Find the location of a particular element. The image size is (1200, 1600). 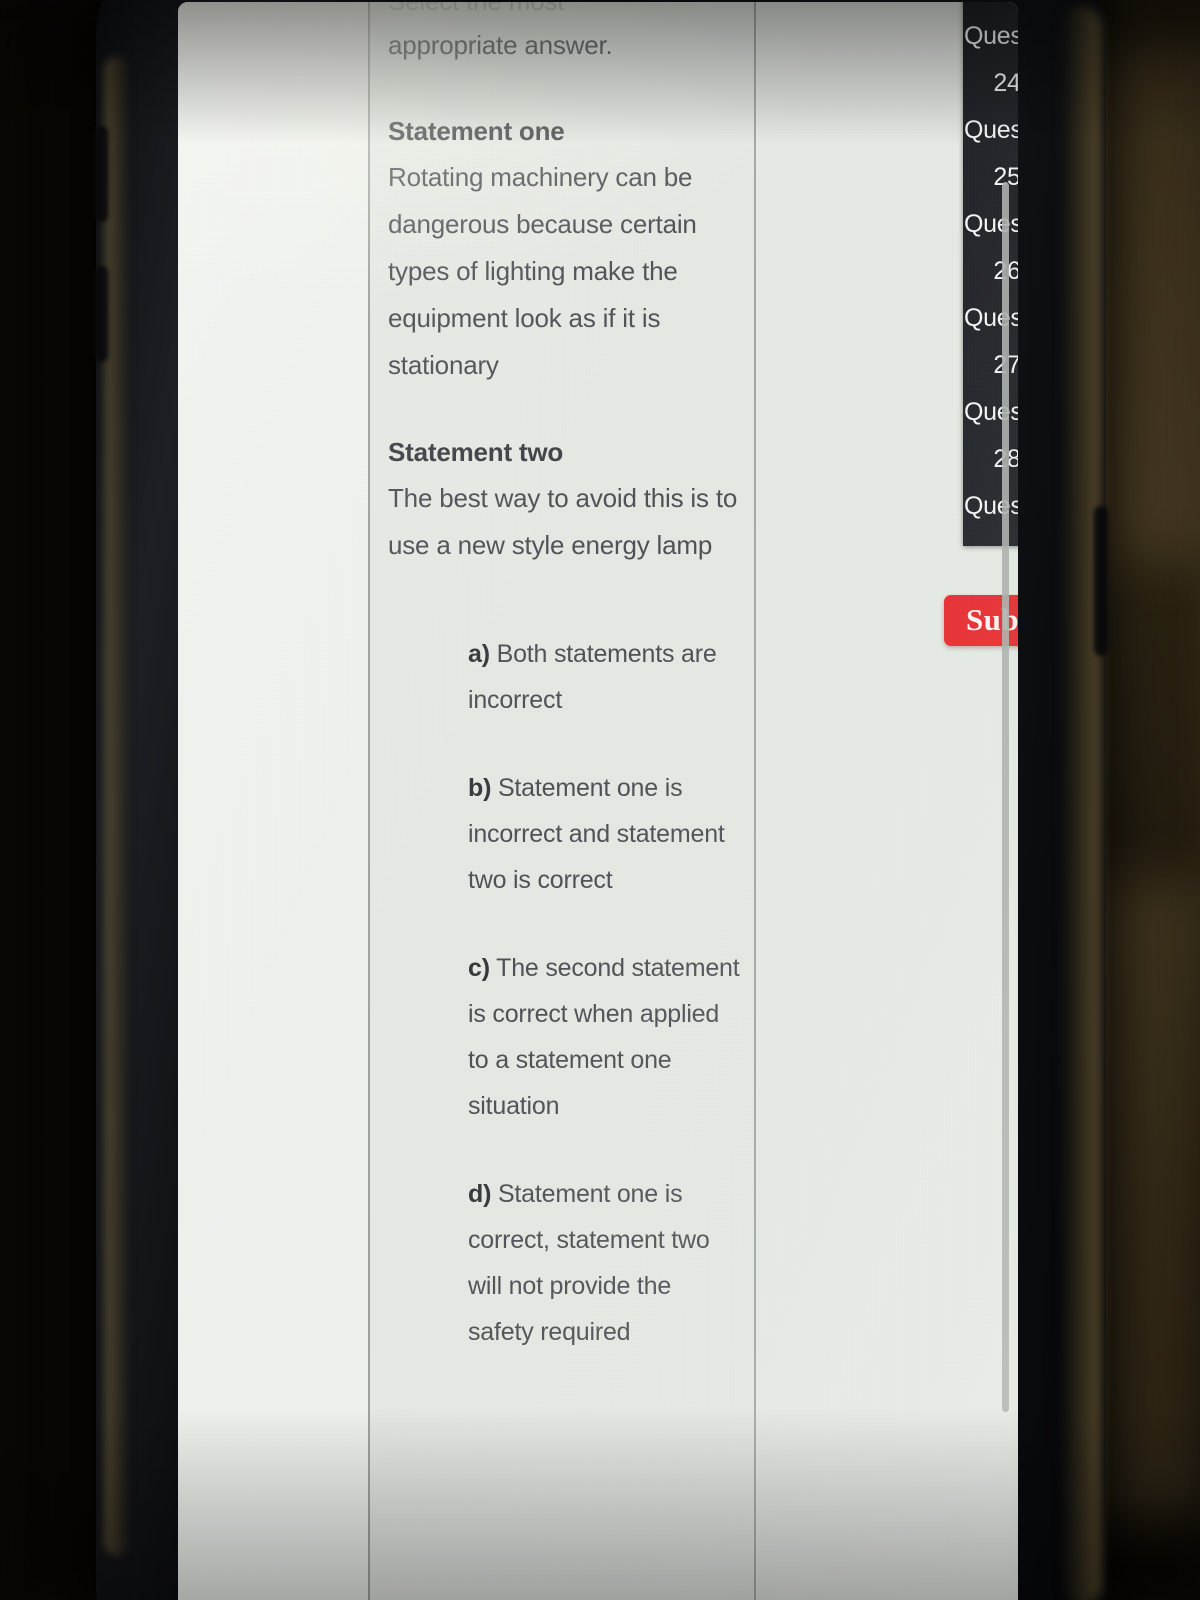

volume-down-button is located at coordinates (101, 314).